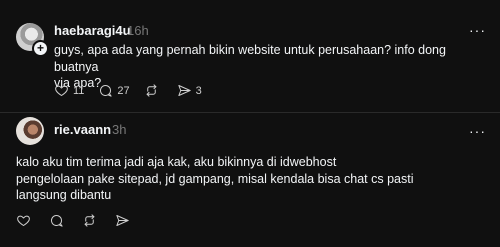 The height and width of the screenshot is (247, 500). Describe the element at coordinates (138, 30) in the screenshot. I see `post-time: 16h` at that location.